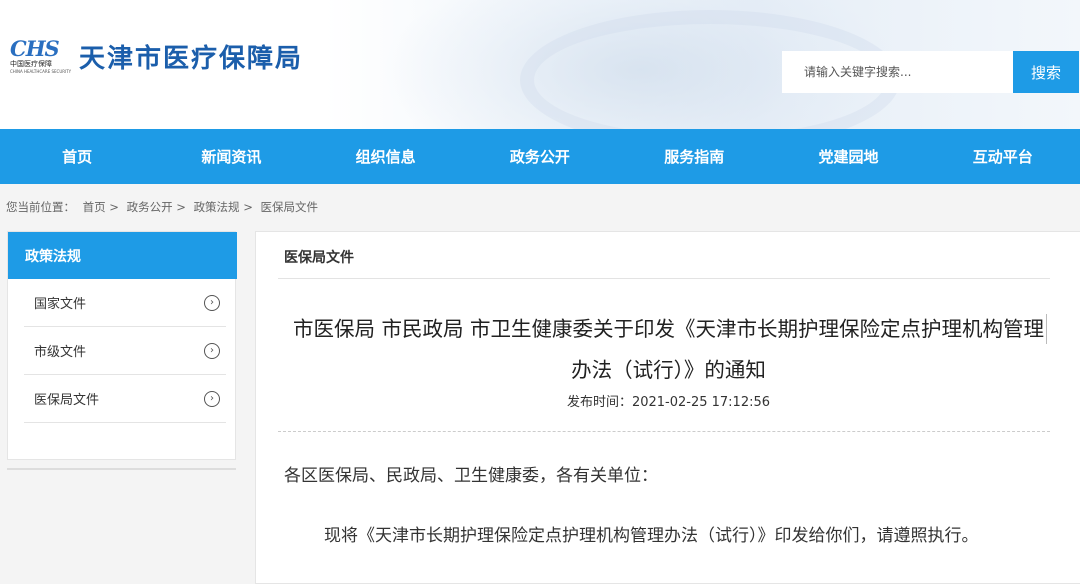 Image resolution: width=1080 pixels, height=584 pixels. Describe the element at coordinates (35, 48) in the screenshot. I see `logo-mark: CHS` at that location.